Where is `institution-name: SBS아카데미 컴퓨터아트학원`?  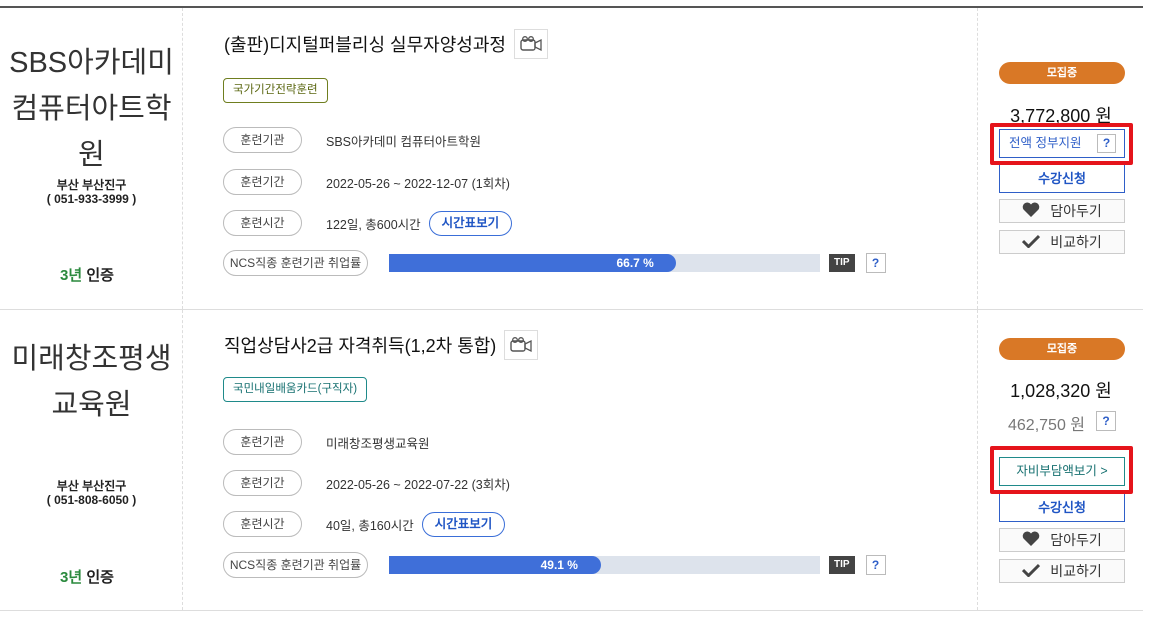
institution-name: SBS아카데미 컴퓨터아트학원 is located at coordinates (91, 109).